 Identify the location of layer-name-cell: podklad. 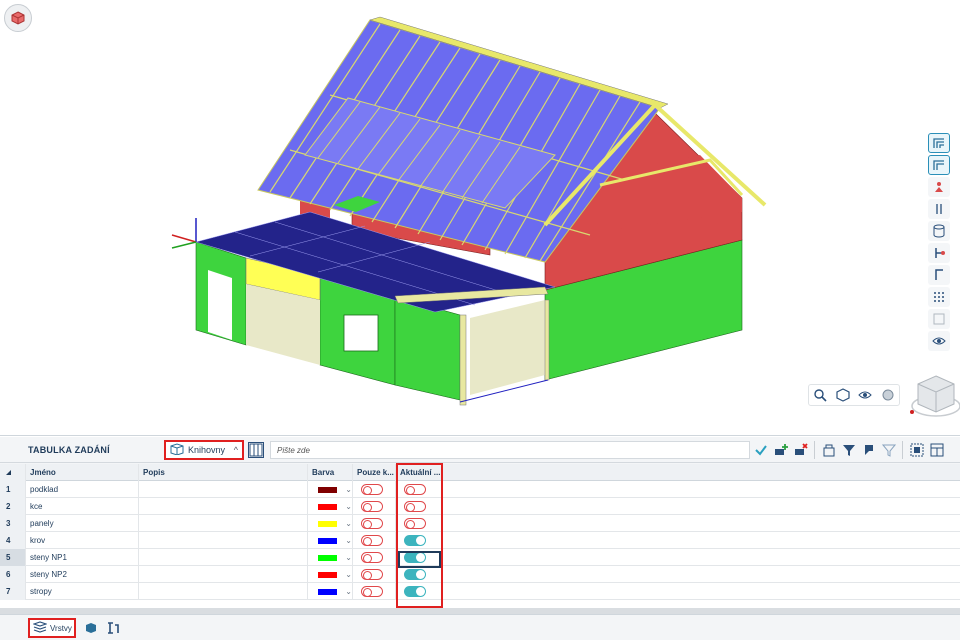
(82, 489).